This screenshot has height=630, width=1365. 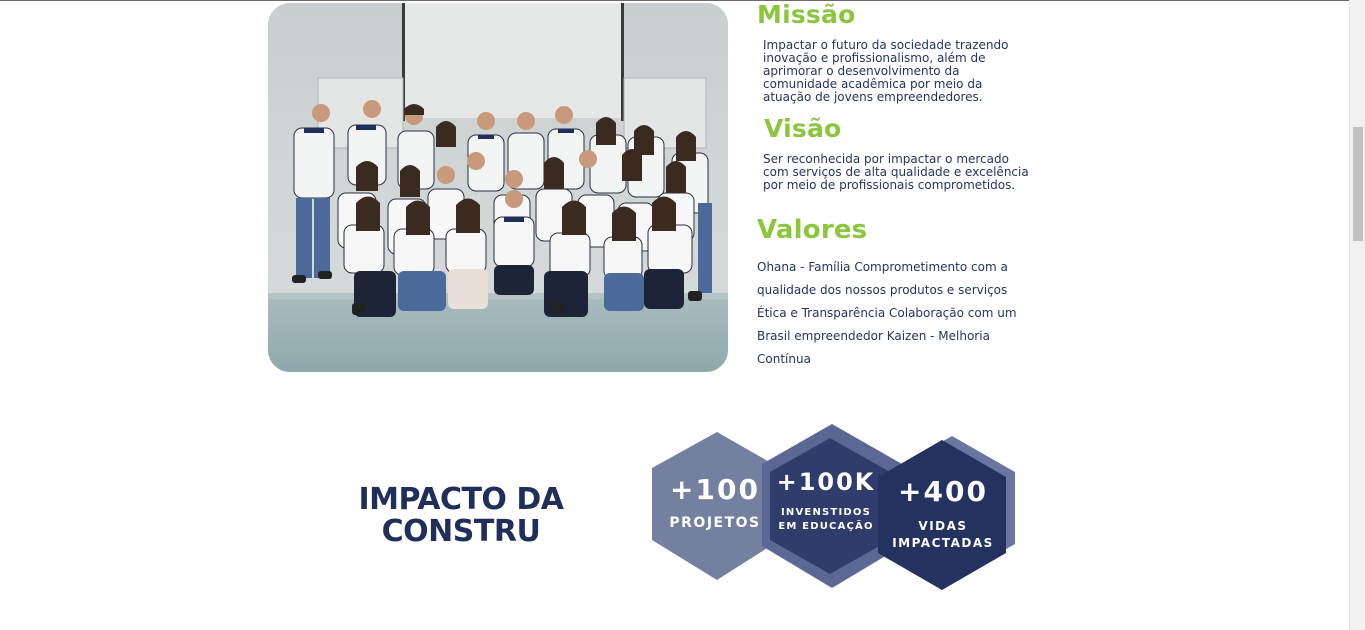 What do you see at coordinates (812, 230) in the screenshot?
I see `values-title: Valores` at bounding box center [812, 230].